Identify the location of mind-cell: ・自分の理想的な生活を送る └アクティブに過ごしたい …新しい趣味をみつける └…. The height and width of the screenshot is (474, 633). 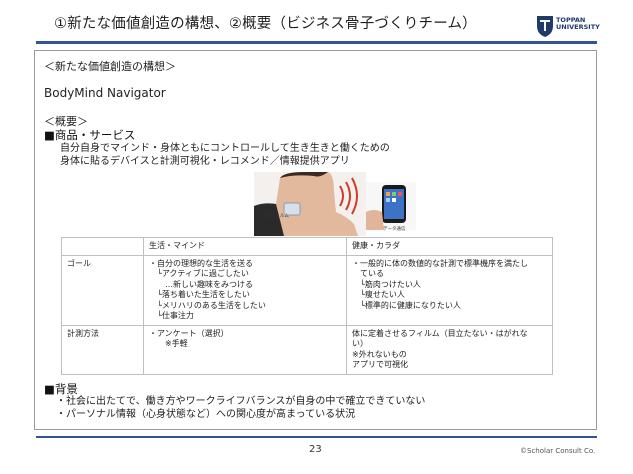
(245, 290).